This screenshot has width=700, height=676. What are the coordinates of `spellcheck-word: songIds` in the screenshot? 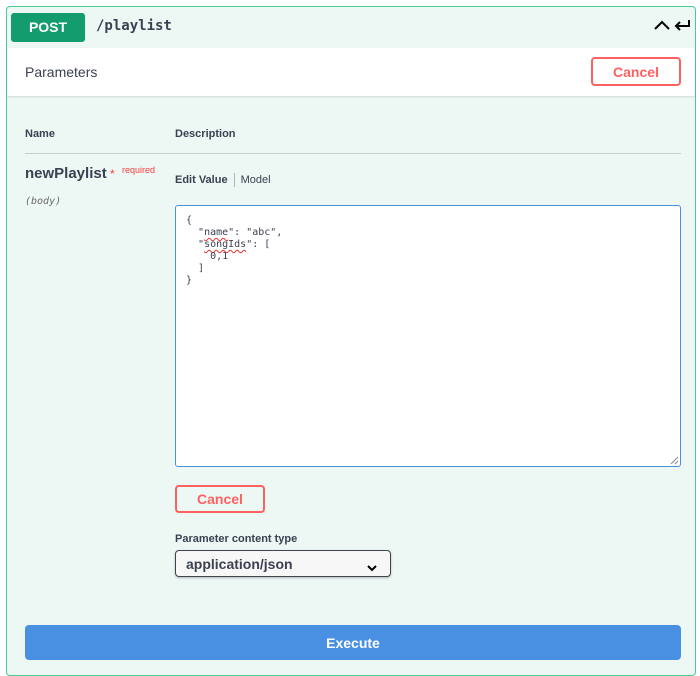 It's located at (225, 244).